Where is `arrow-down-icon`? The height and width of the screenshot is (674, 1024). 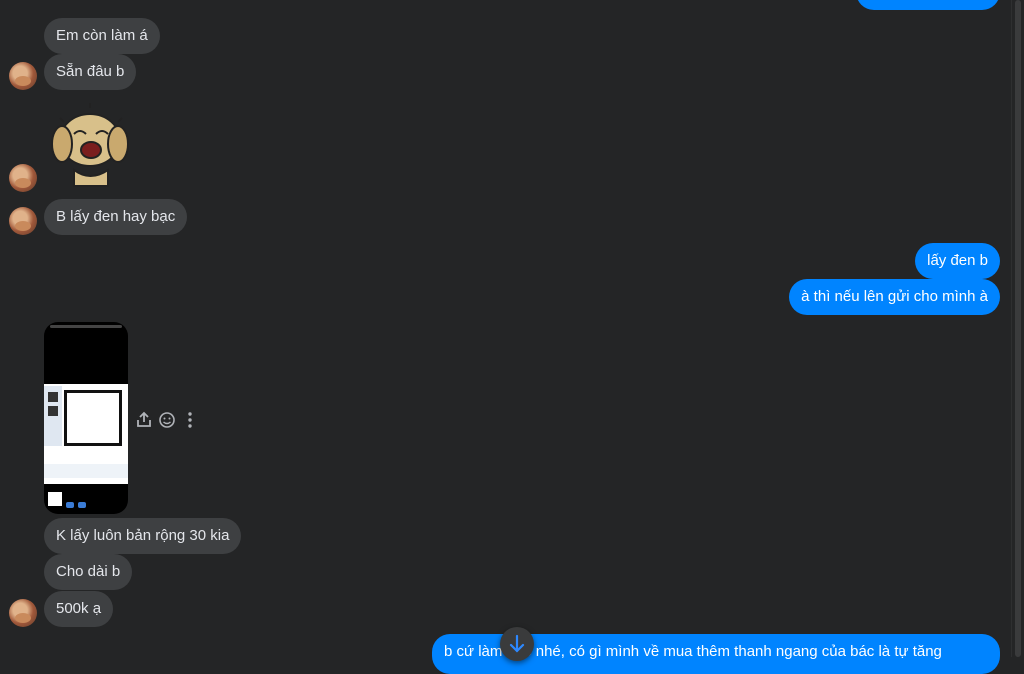
arrow-down-icon is located at coordinates (517, 643).